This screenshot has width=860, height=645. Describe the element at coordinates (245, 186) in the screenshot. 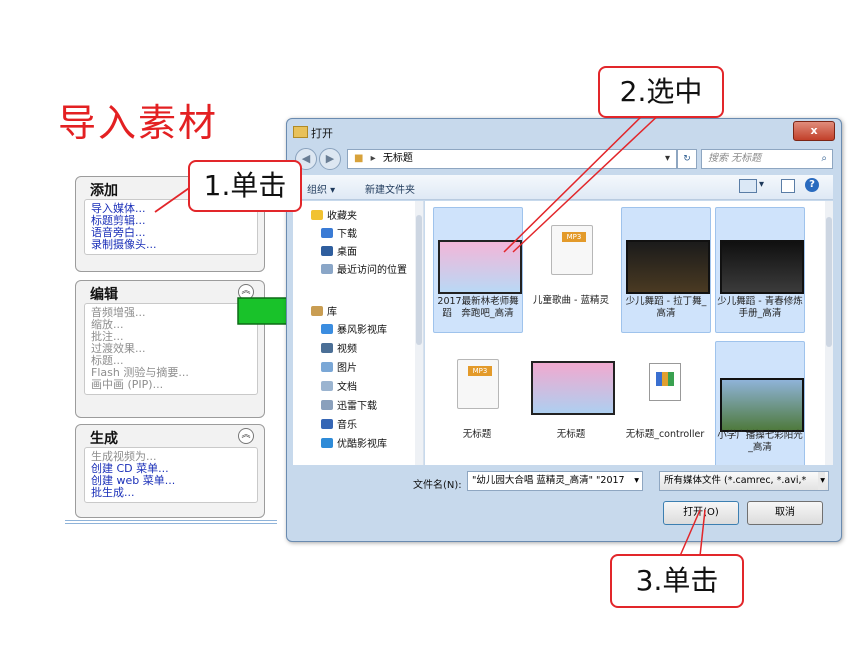

I see `step1-callout: 1.单击` at that location.